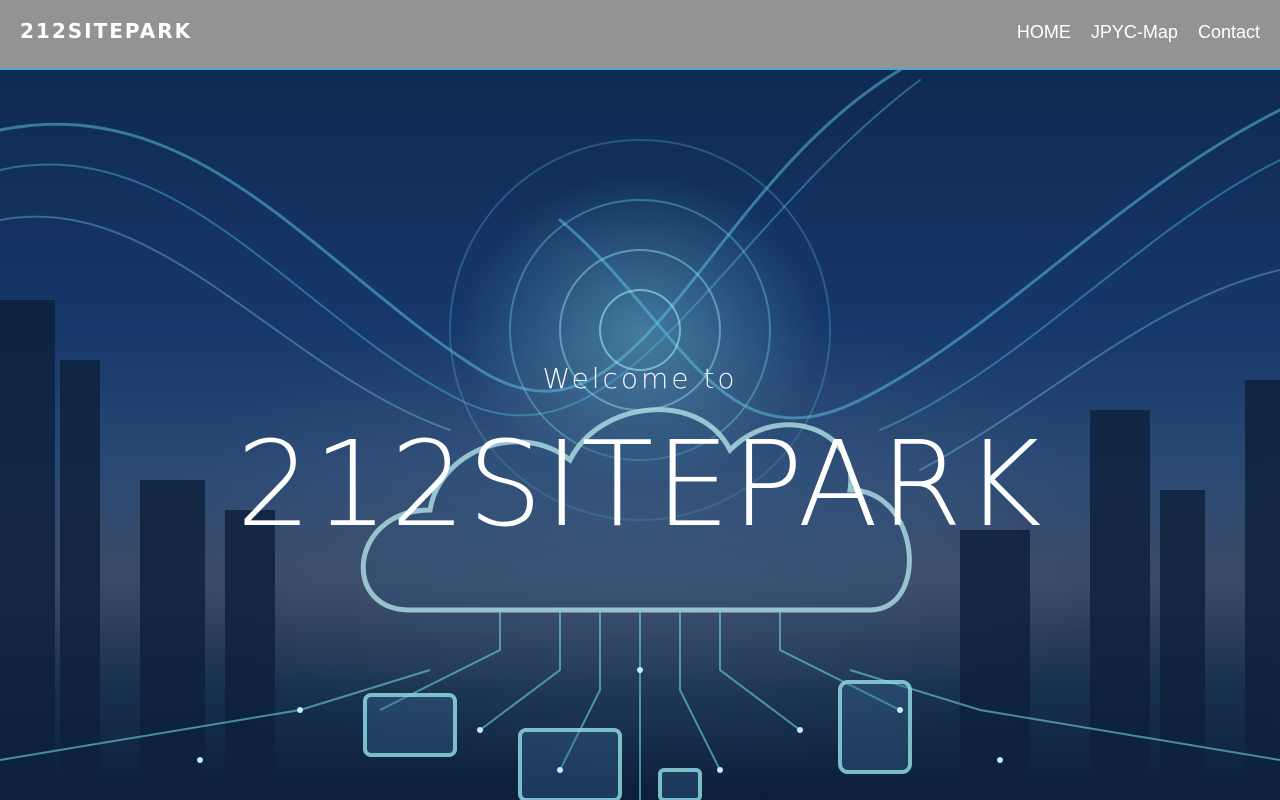 This screenshot has width=1280, height=800. Describe the element at coordinates (1229, 32) in the screenshot. I see `nav-contact: Contact` at that location.